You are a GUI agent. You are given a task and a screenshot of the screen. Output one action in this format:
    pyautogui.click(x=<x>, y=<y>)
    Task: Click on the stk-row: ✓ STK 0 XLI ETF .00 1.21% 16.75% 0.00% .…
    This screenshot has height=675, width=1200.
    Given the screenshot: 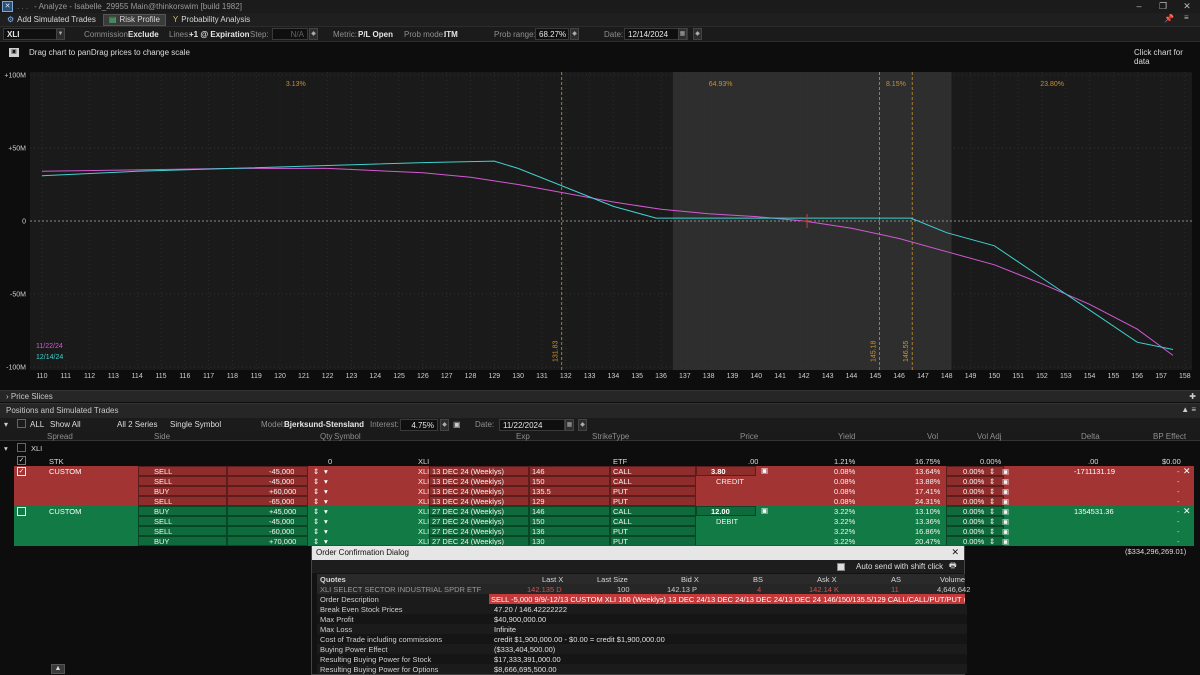 What is the action you would take?
    pyautogui.click(x=600, y=461)
    